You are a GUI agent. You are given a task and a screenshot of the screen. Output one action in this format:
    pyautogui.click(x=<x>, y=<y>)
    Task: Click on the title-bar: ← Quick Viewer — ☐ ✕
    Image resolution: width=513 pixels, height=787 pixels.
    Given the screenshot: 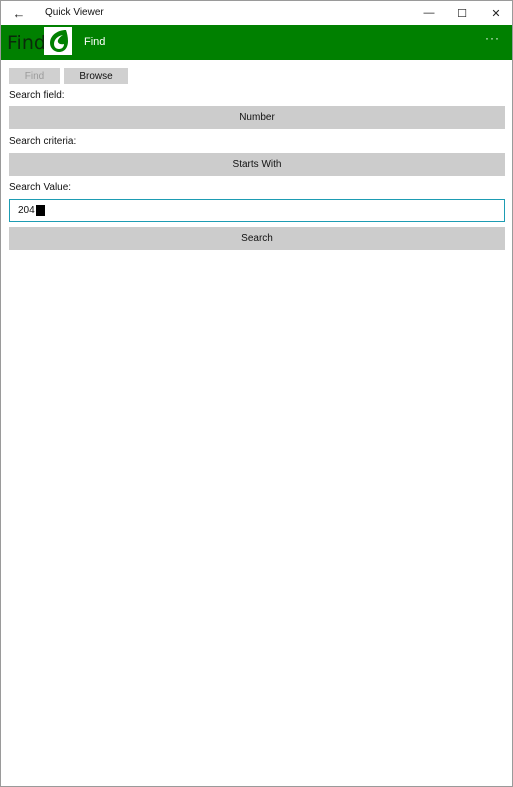 What is the action you would take?
    pyautogui.click(x=256, y=13)
    